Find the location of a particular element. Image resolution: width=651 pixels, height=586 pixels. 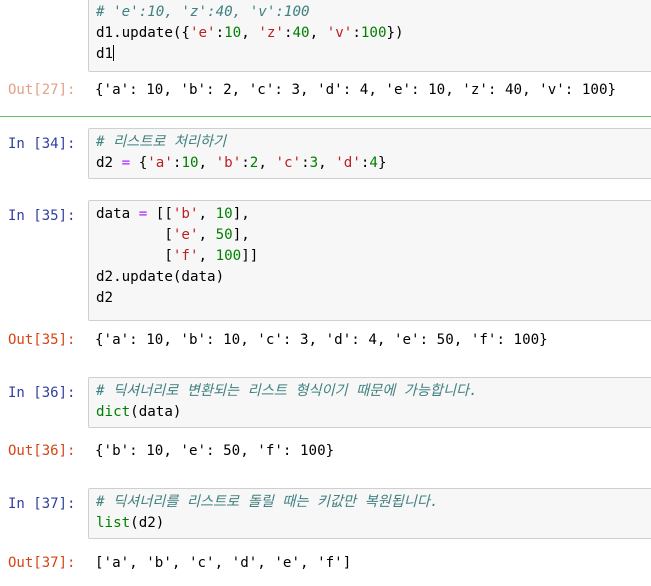

string-literal: 'c' is located at coordinates (288, 163).